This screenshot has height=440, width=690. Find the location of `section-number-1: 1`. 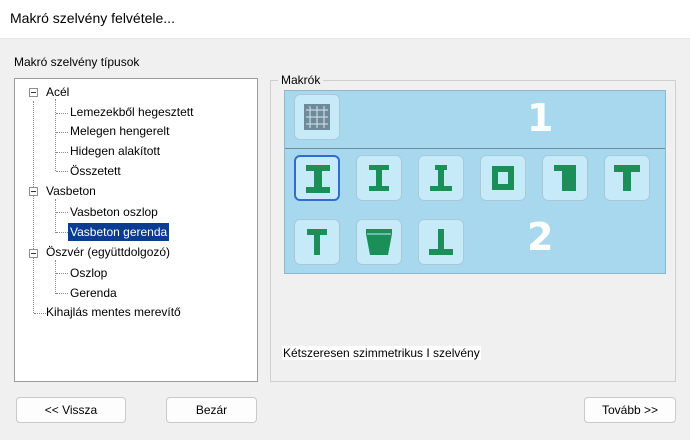

section-number-1: 1 is located at coordinates (540, 118).